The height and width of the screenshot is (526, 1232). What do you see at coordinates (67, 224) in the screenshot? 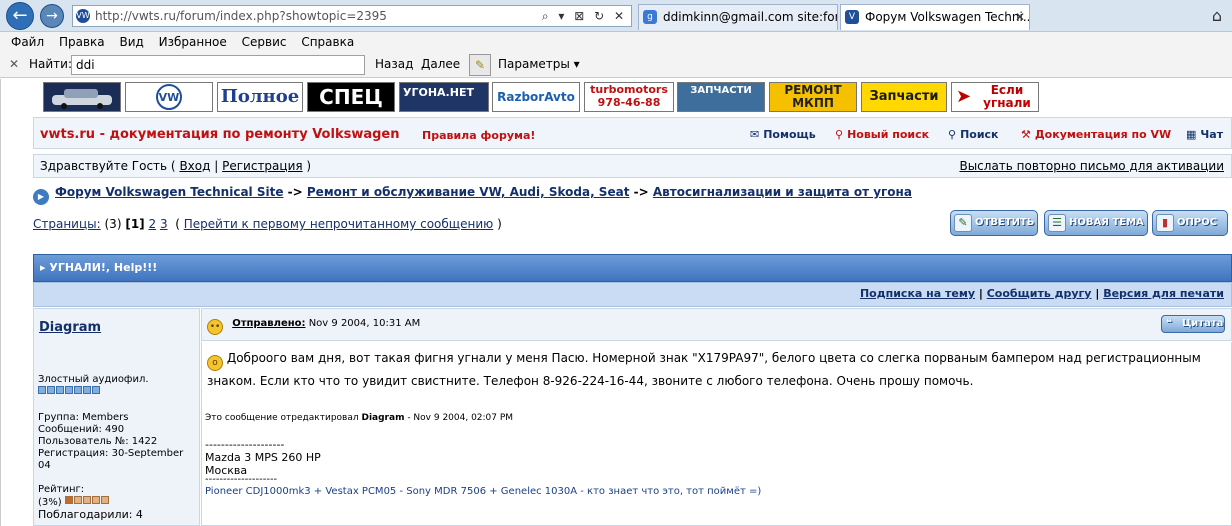
I see `pages-label: Страницы:` at bounding box center [67, 224].